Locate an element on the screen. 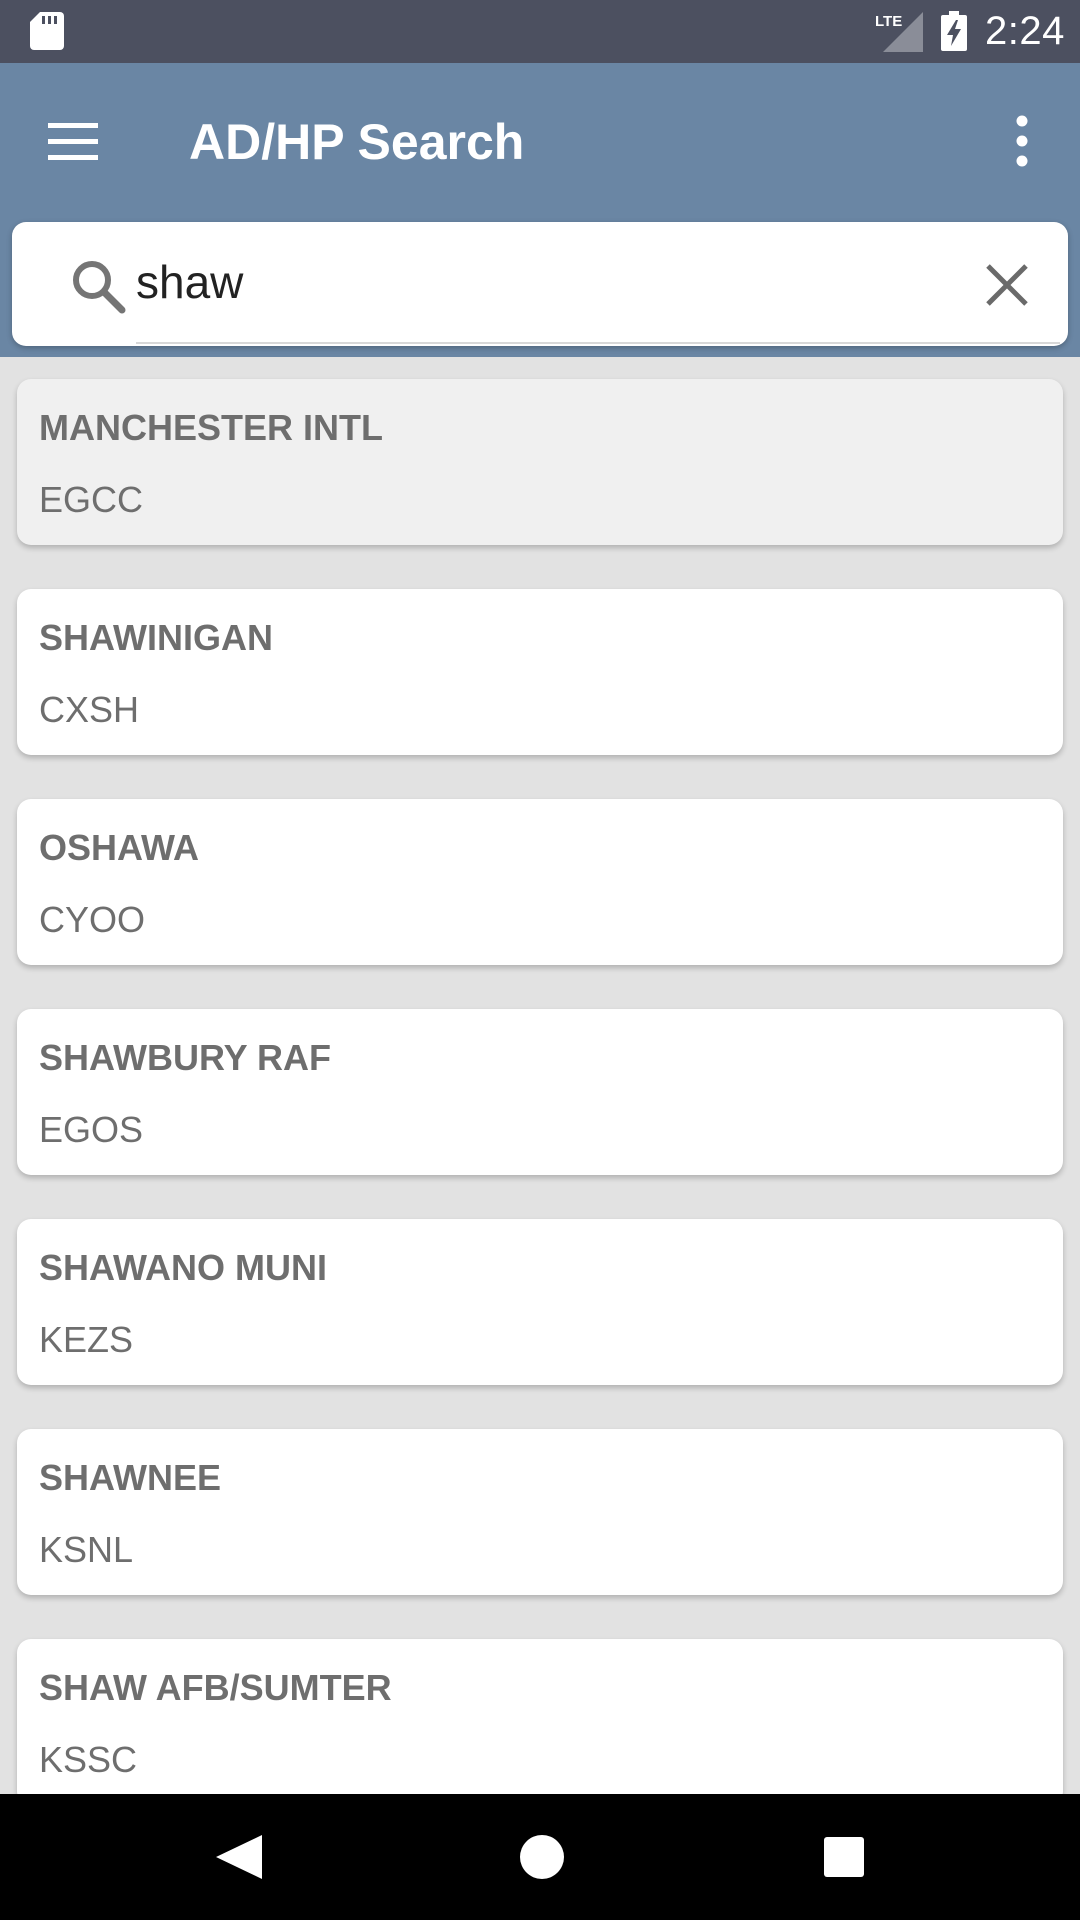 The height and width of the screenshot is (1920, 1080). result-name: SHAWNEE is located at coordinates (130, 1477).